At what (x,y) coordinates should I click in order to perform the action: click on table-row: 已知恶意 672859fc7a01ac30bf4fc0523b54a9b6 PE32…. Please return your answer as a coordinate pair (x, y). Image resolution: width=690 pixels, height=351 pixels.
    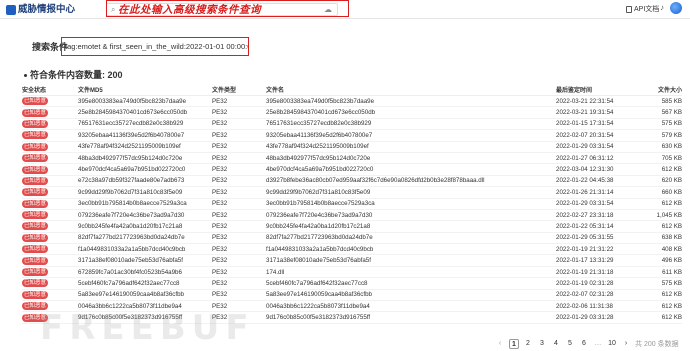
    Looking at the image, I should click on (352, 273).